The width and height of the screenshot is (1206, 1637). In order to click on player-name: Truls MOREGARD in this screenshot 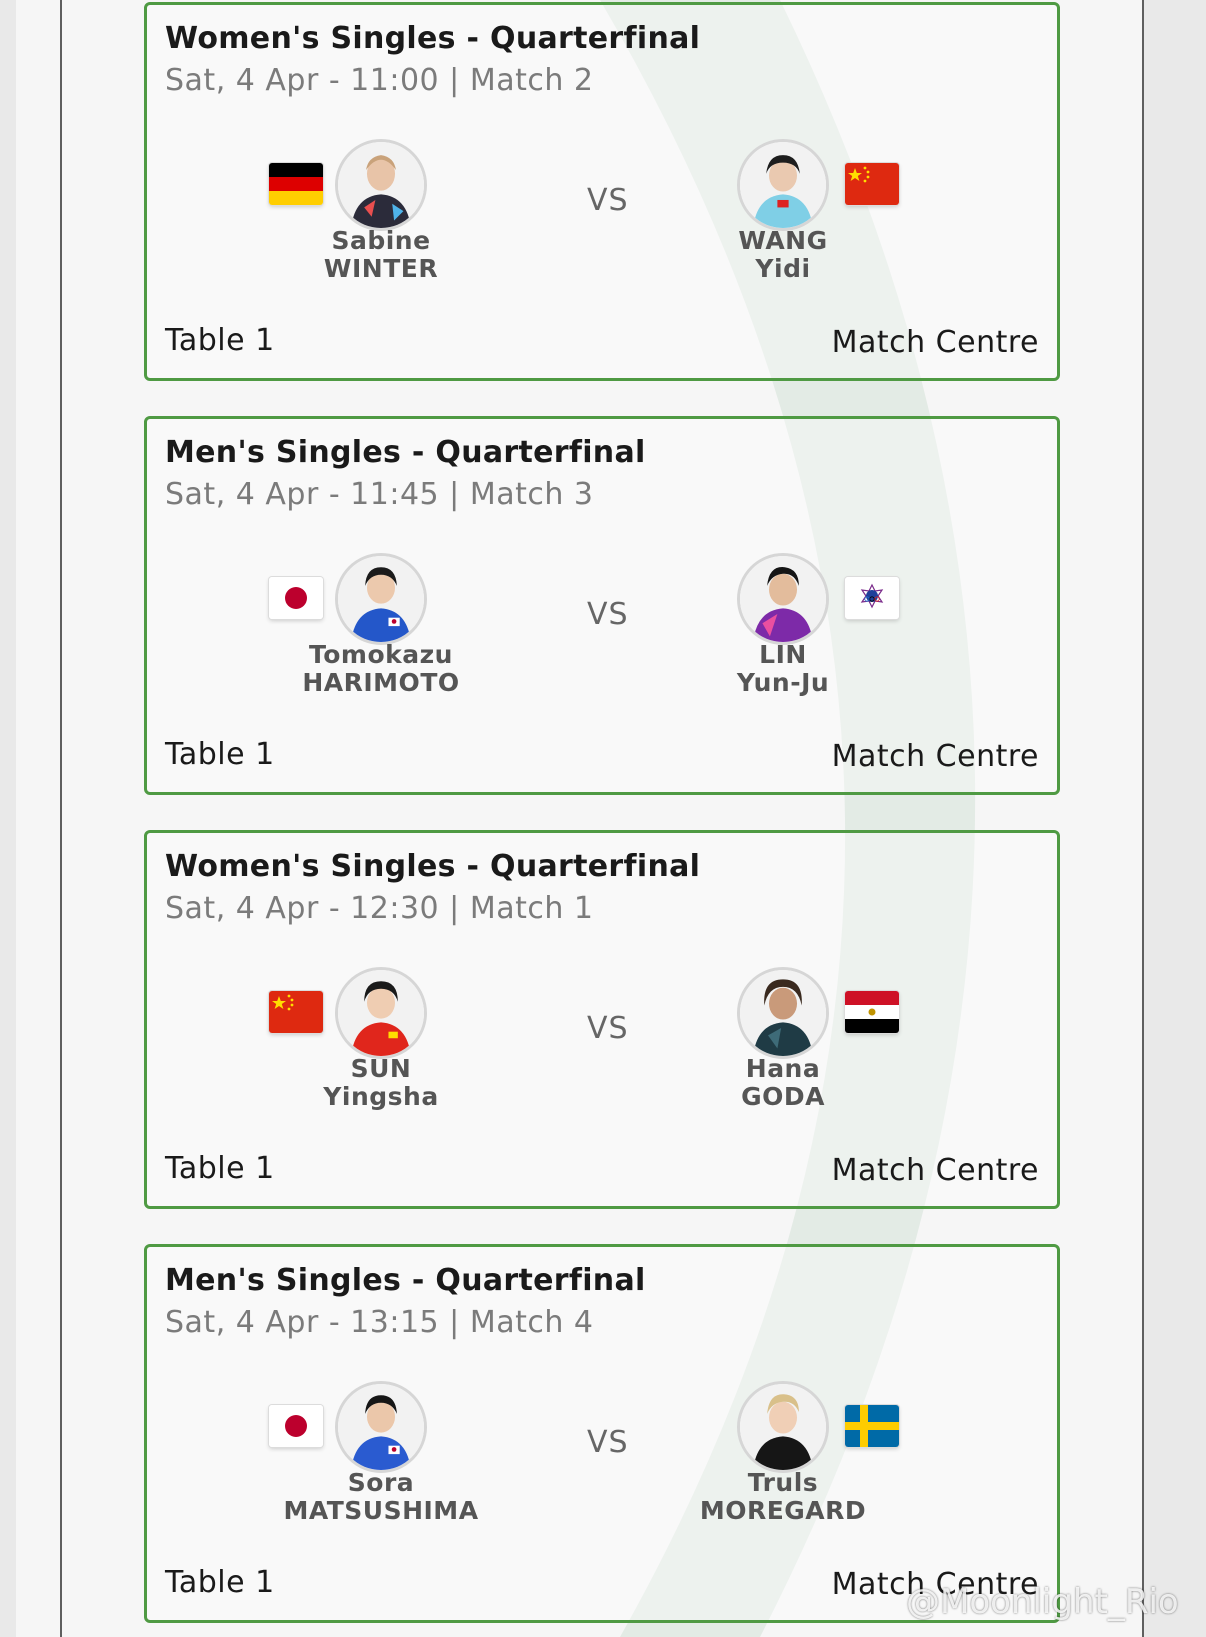, I will do `click(783, 1497)`.